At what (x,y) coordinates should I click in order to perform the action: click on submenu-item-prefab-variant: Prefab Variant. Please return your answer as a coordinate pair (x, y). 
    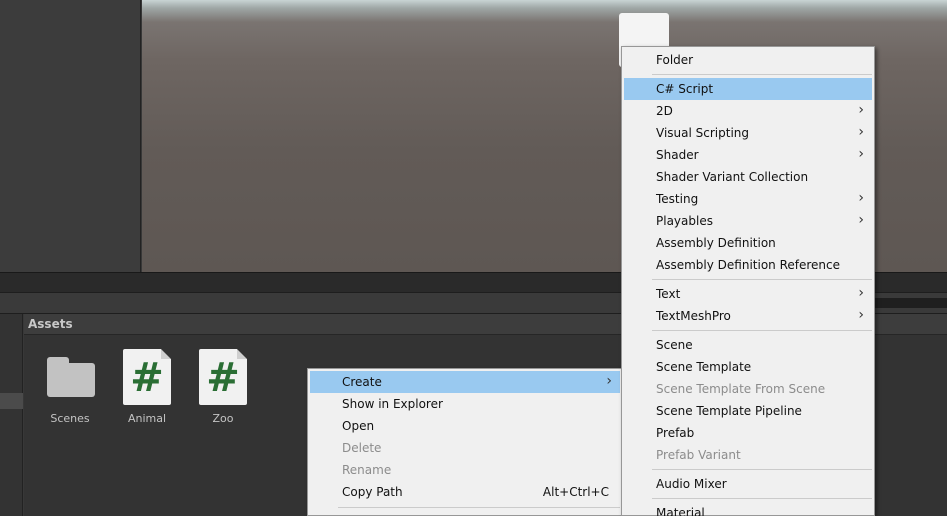
    Looking at the image, I should click on (748, 455).